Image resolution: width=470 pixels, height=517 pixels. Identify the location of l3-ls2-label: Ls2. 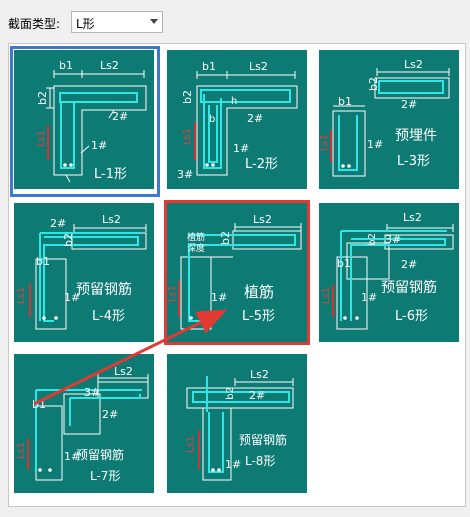
(413, 64).